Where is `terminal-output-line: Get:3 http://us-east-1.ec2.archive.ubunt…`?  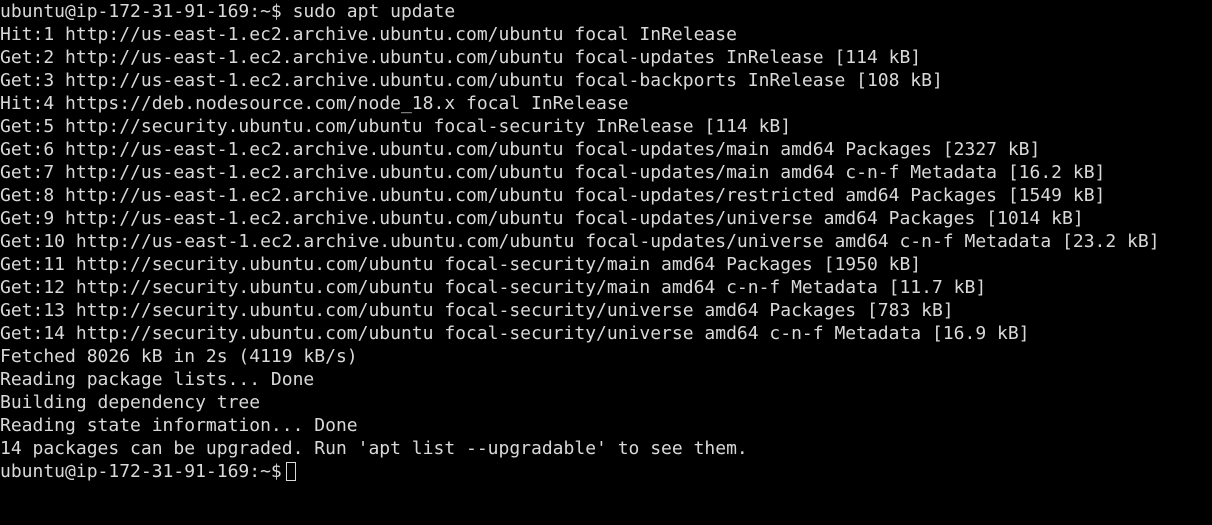 terminal-output-line: Get:3 http://us-east-1.ec2.archive.ubunt… is located at coordinates (471, 80).